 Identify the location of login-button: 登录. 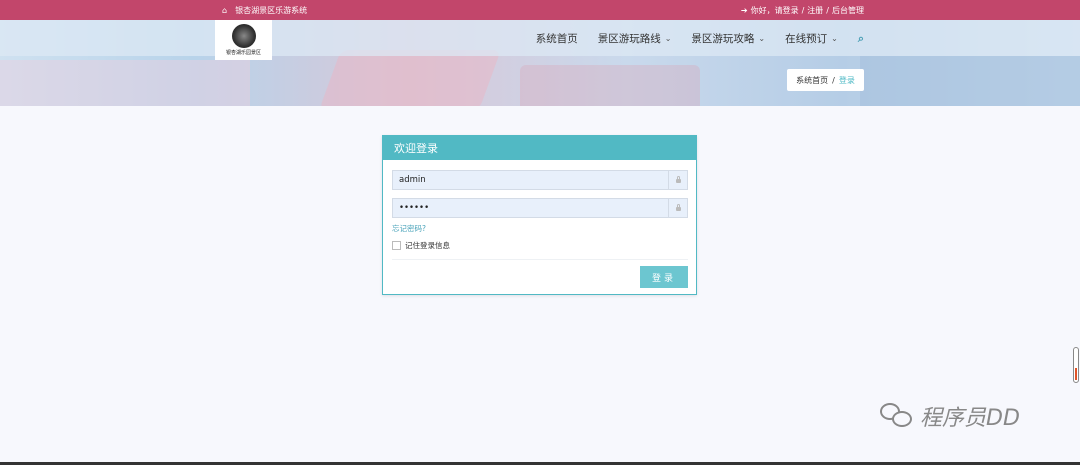
(664, 277).